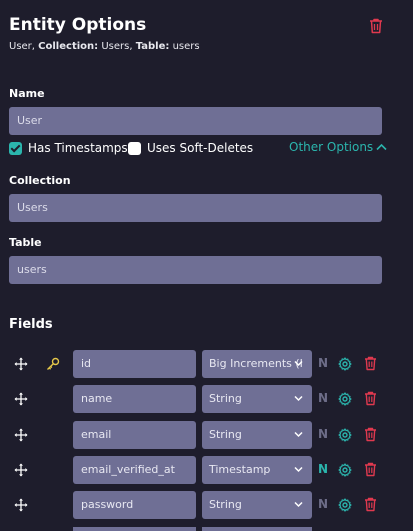 The height and width of the screenshot is (531, 413). I want to click on field-row: id Big Increments (I N, so click(206, 364).